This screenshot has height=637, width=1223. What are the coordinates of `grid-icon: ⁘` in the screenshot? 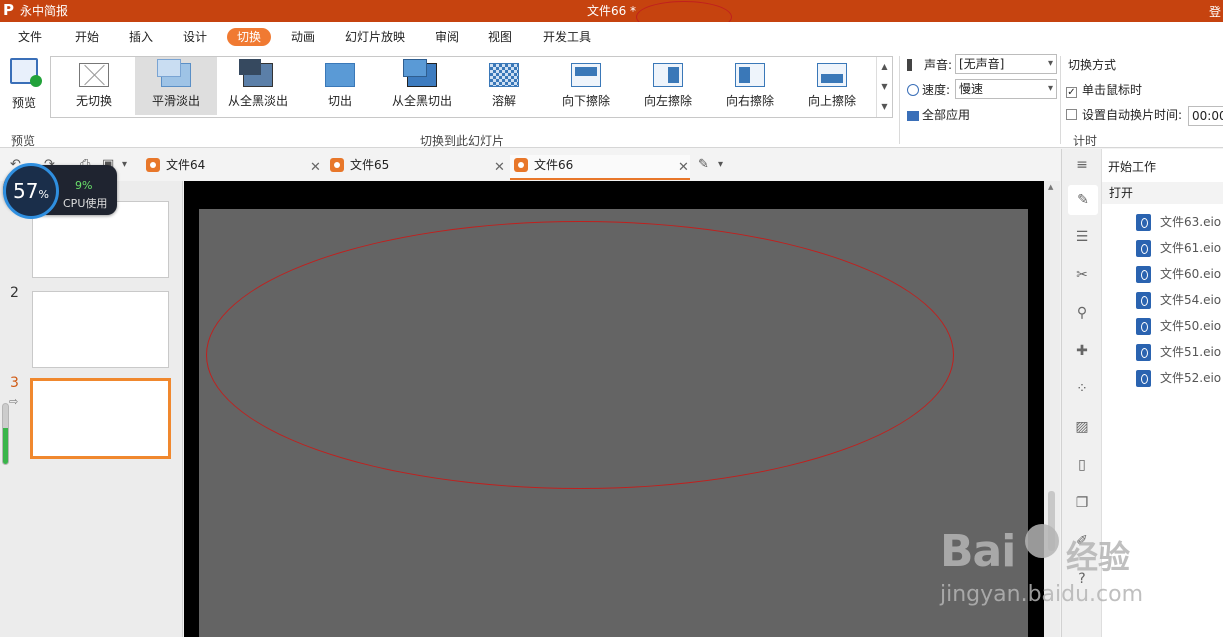 It's located at (1082, 389).